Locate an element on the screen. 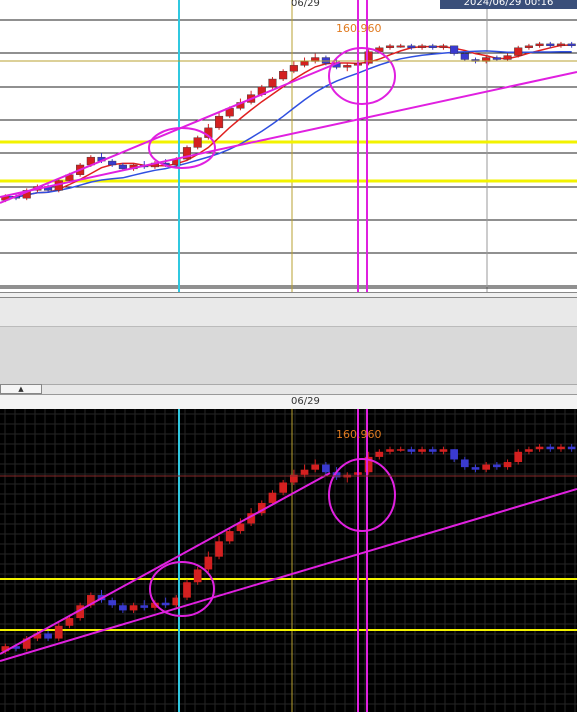 This screenshot has width=577, height=712. indicator-strip is located at coordinates (288, 312).